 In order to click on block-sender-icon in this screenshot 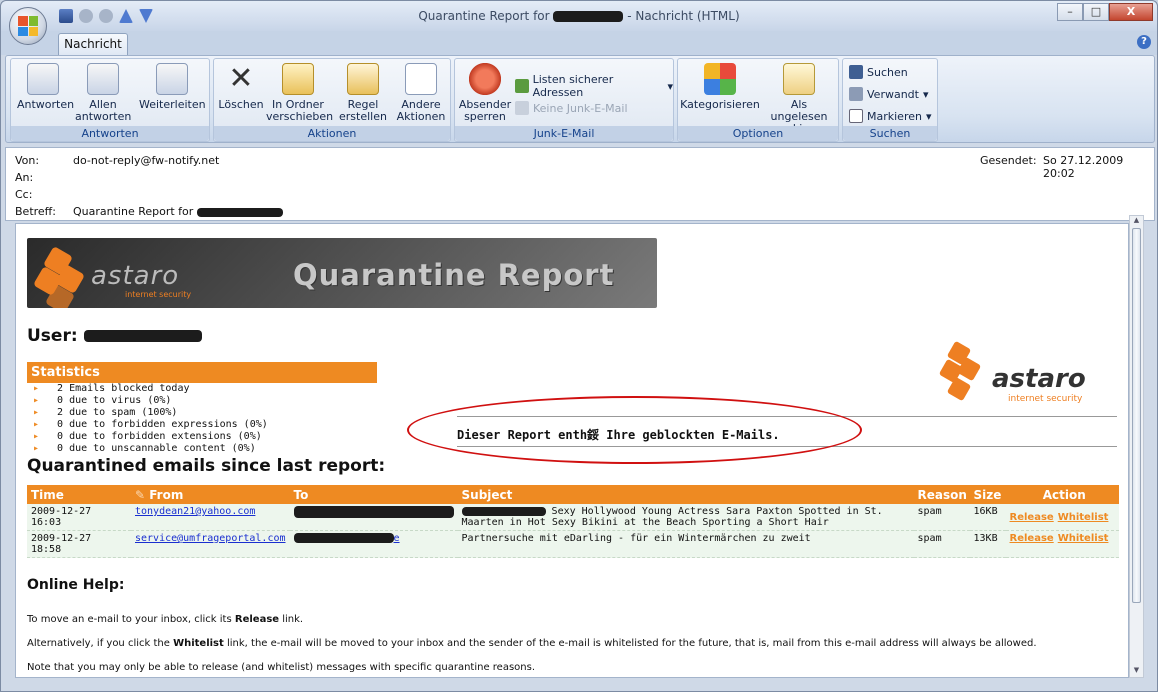, I will do `click(485, 79)`.